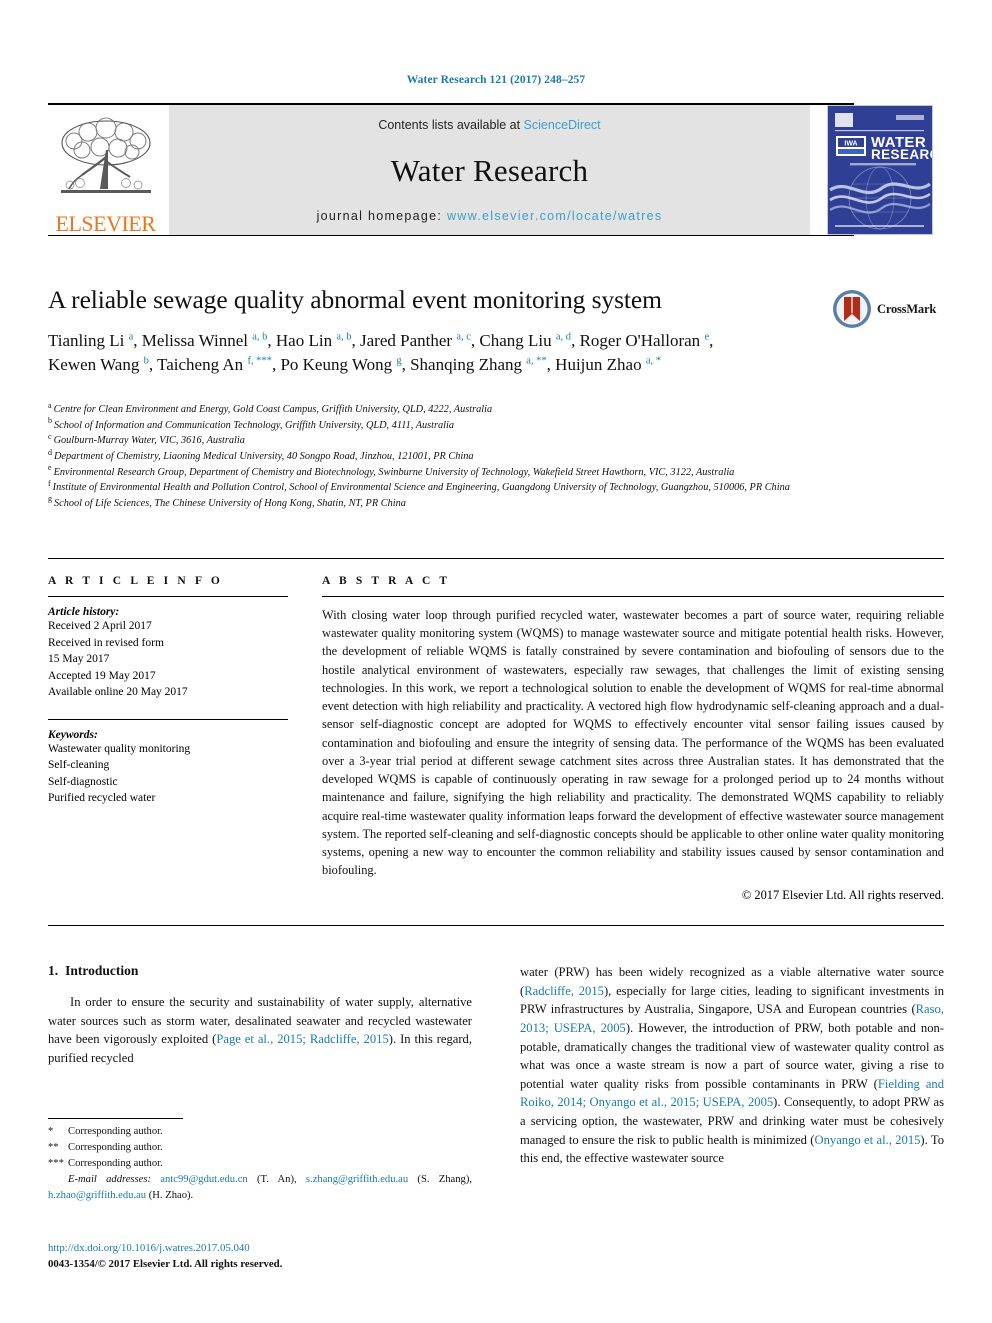 This screenshot has height=1323, width=992. What do you see at coordinates (408, 341) in the screenshot?
I see `author-name: Jared Panther` at bounding box center [408, 341].